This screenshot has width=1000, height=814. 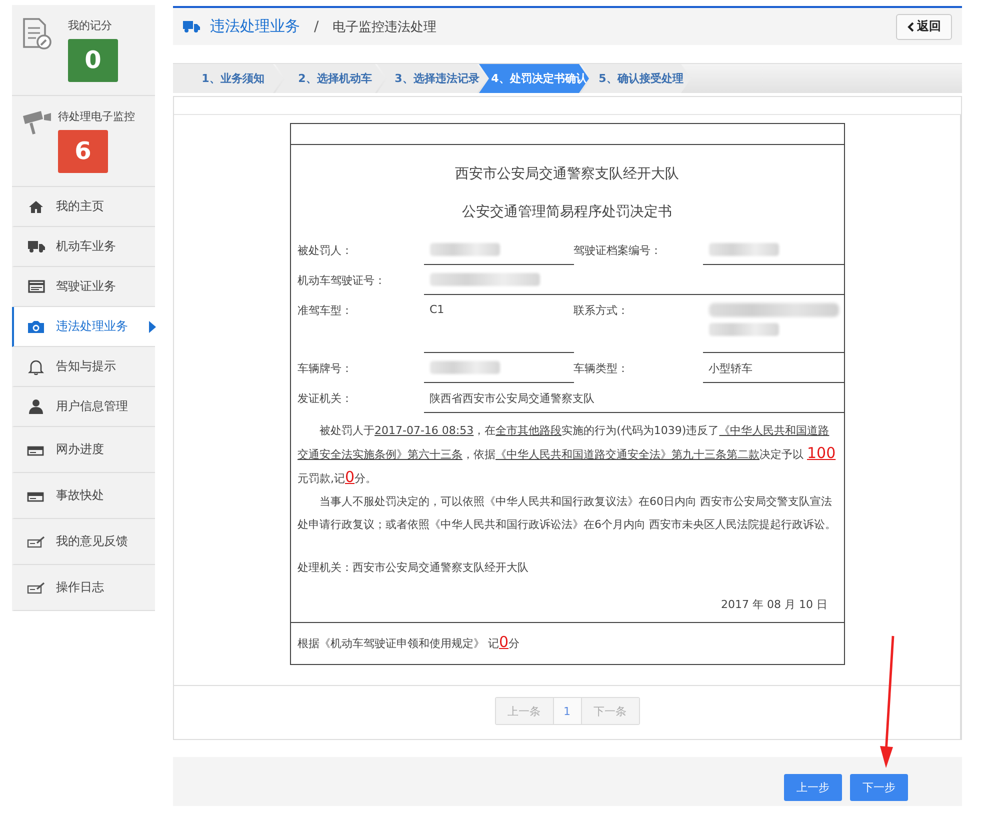 What do you see at coordinates (567, 711) in the screenshot?
I see `page-number-button: 1` at bounding box center [567, 711].